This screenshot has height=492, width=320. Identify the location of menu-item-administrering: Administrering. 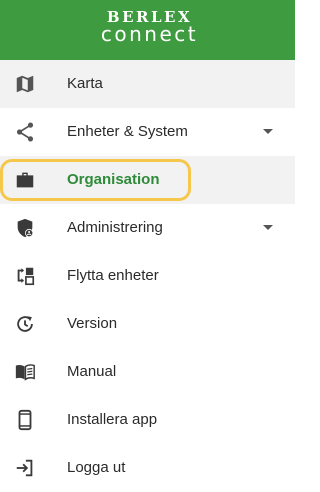
(147, 228).